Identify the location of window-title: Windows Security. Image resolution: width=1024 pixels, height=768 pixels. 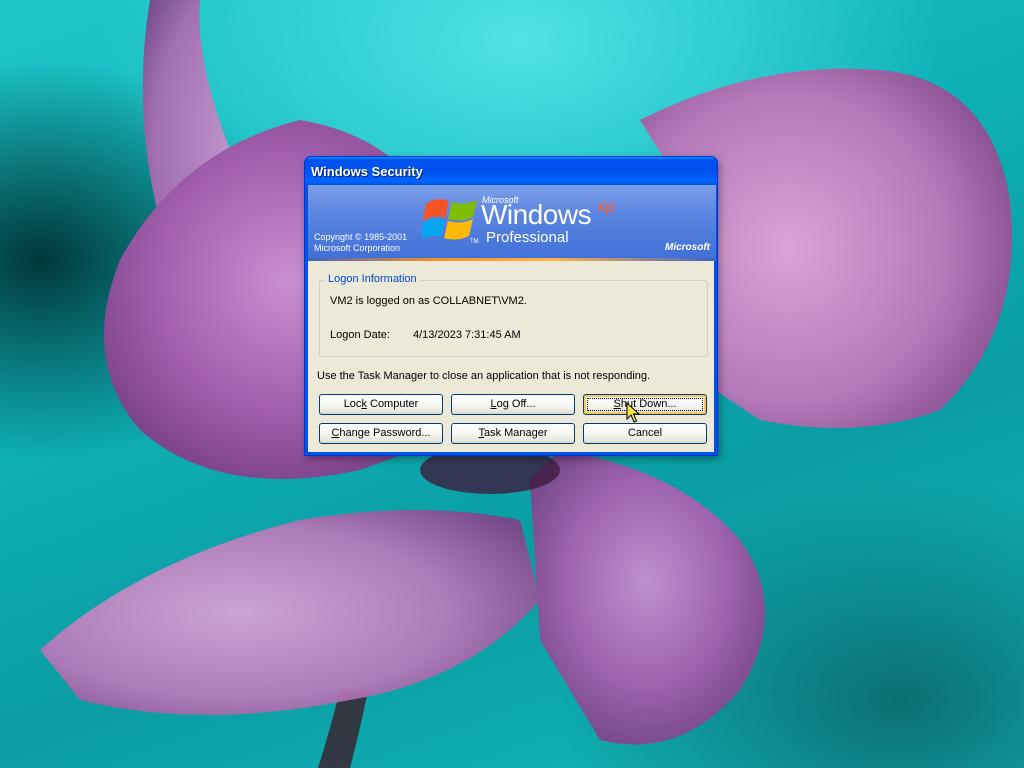
(367, 171).